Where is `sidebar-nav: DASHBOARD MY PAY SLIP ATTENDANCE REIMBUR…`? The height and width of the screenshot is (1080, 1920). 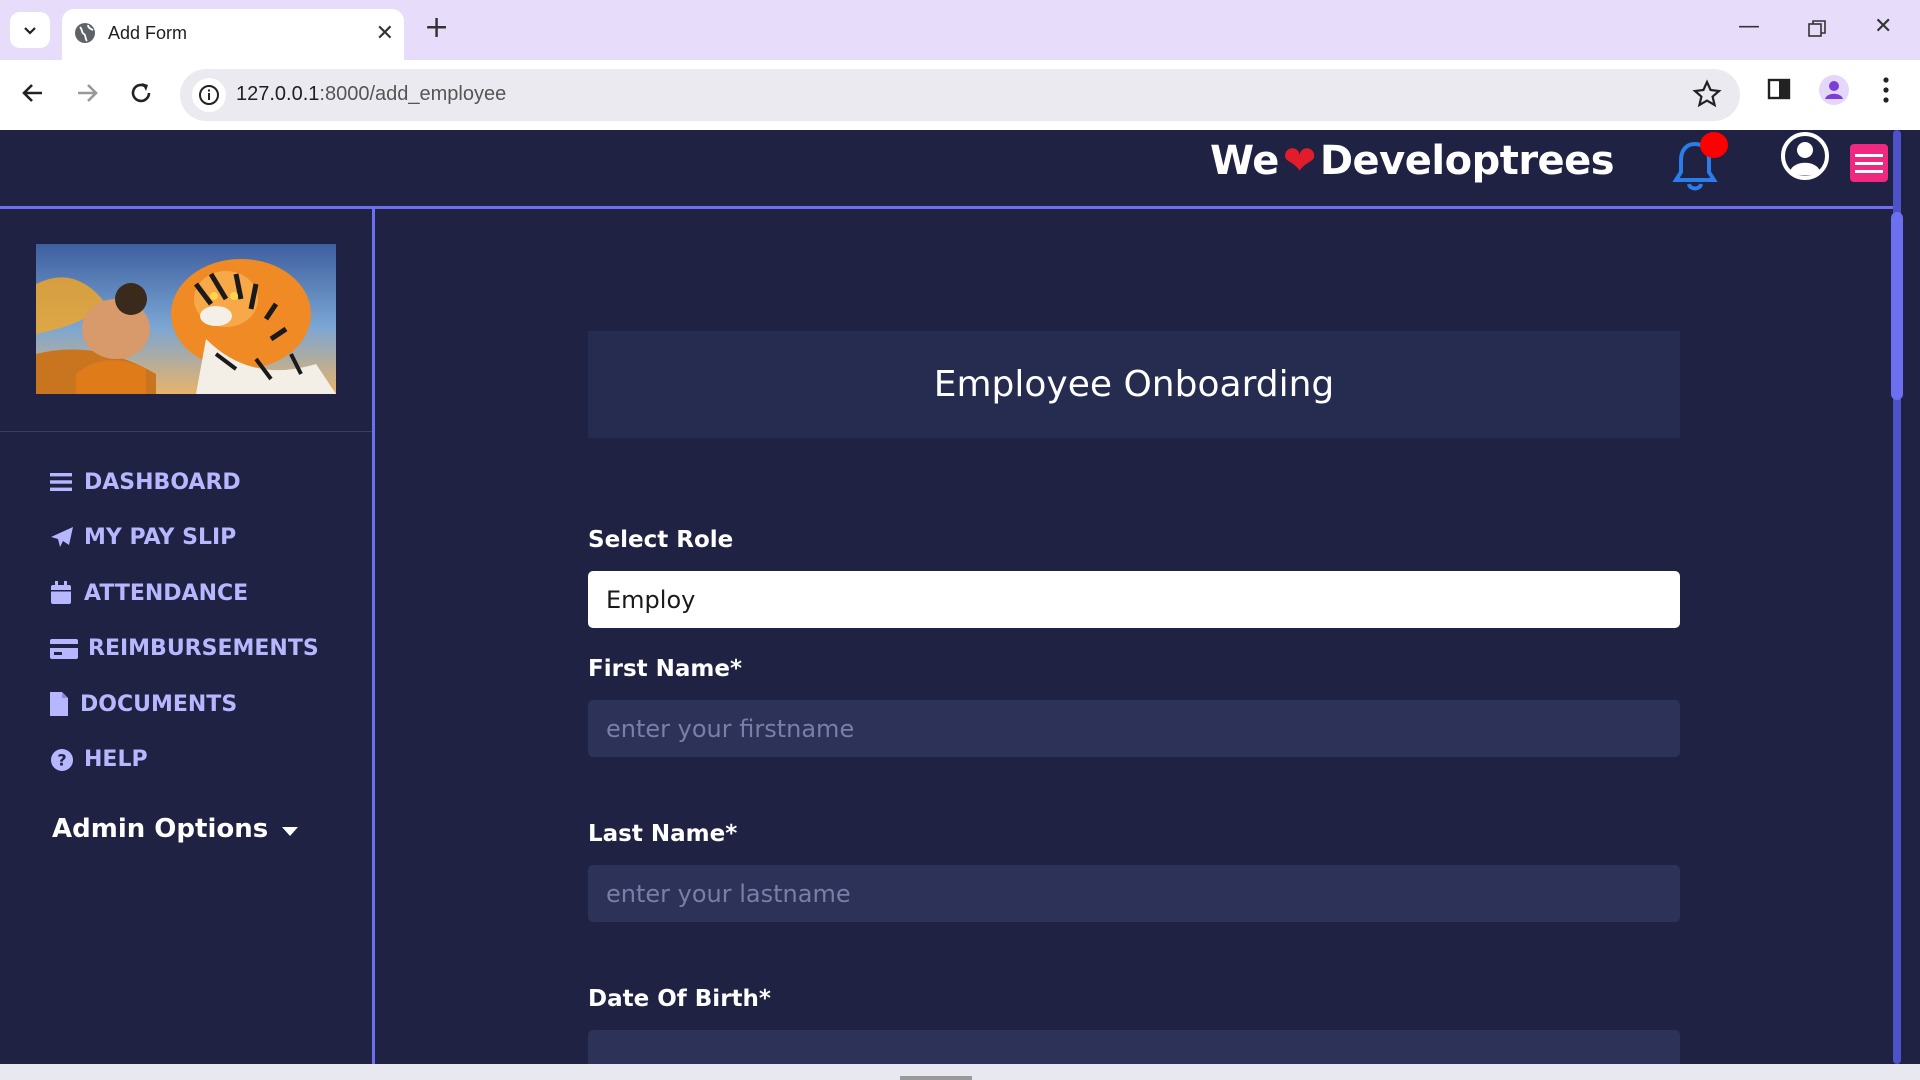 sidebar-nav: DASHBOARD MY PAY SLIP ATTENDANCE REIMBUR… is located at coordinates (184, 633).